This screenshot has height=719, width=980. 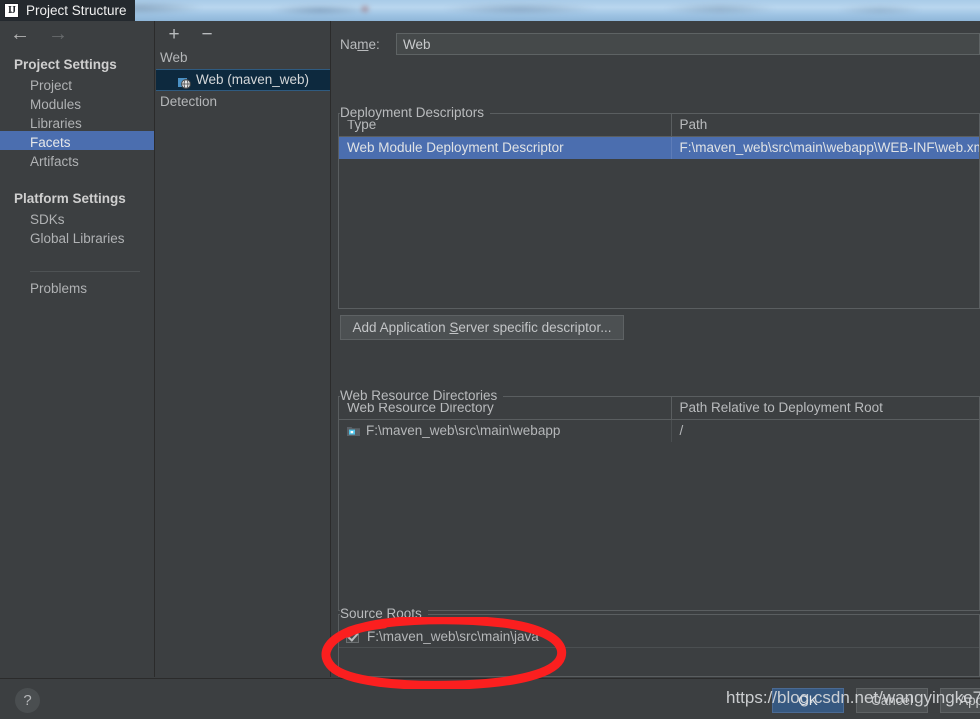 I want to click on sidebar-item-problems: Problems, so click(x=77, y=286).